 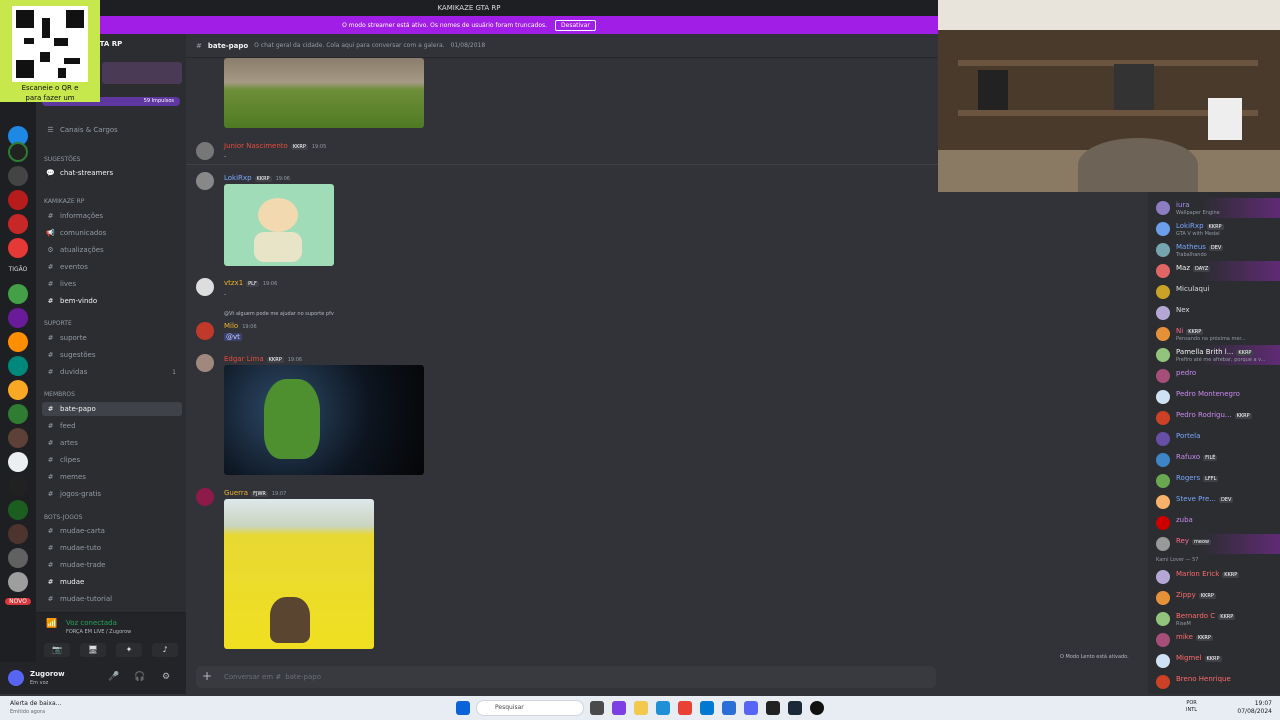 I want to click on channel-comunicados: 📢 comunicados, so click(x=112, y=233).